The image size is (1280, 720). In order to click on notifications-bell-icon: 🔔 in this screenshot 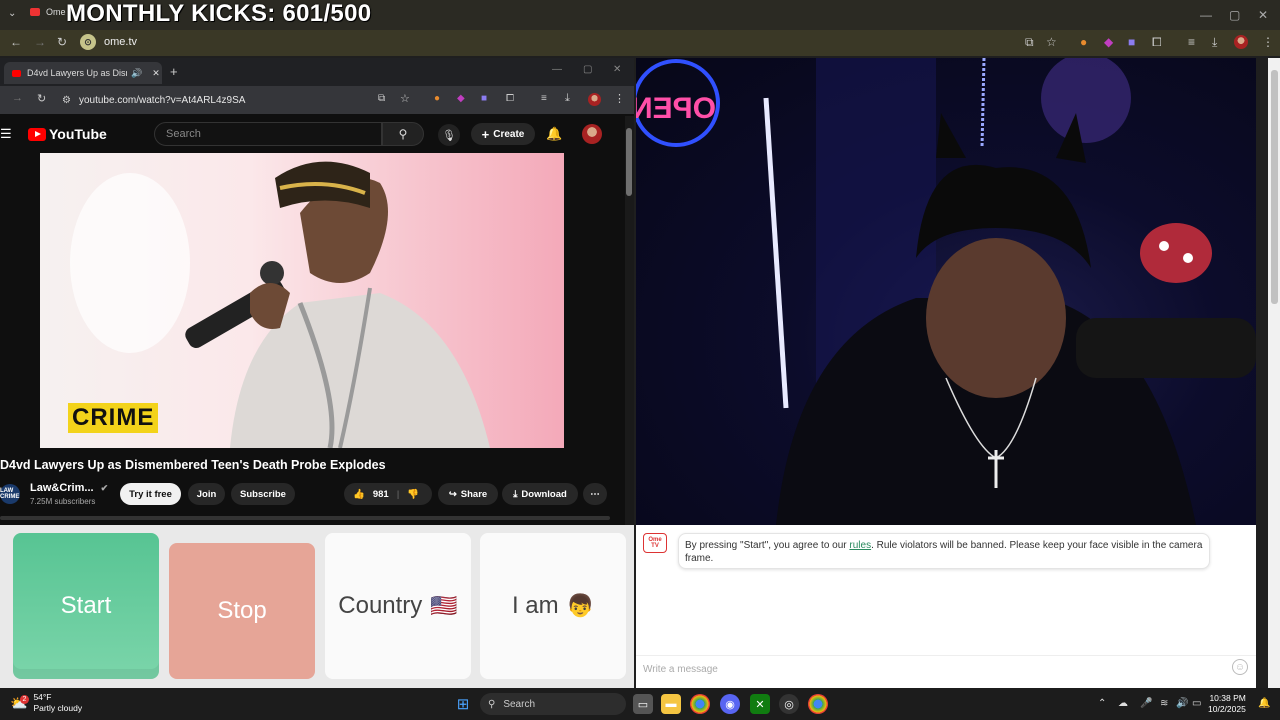, I will do `click(554, 134)`.